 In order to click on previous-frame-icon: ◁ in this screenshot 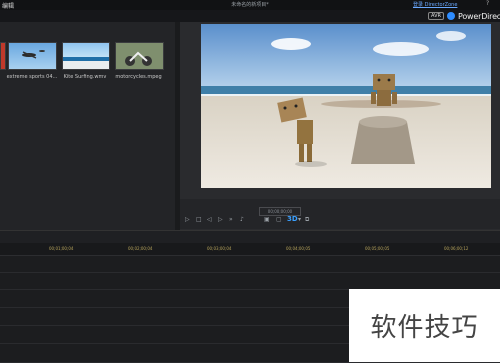, I will do `click(209, 219)`.